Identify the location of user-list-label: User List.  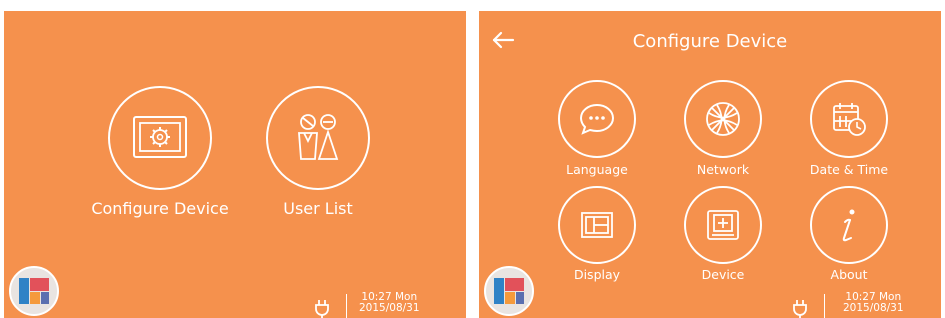
(318, 208).